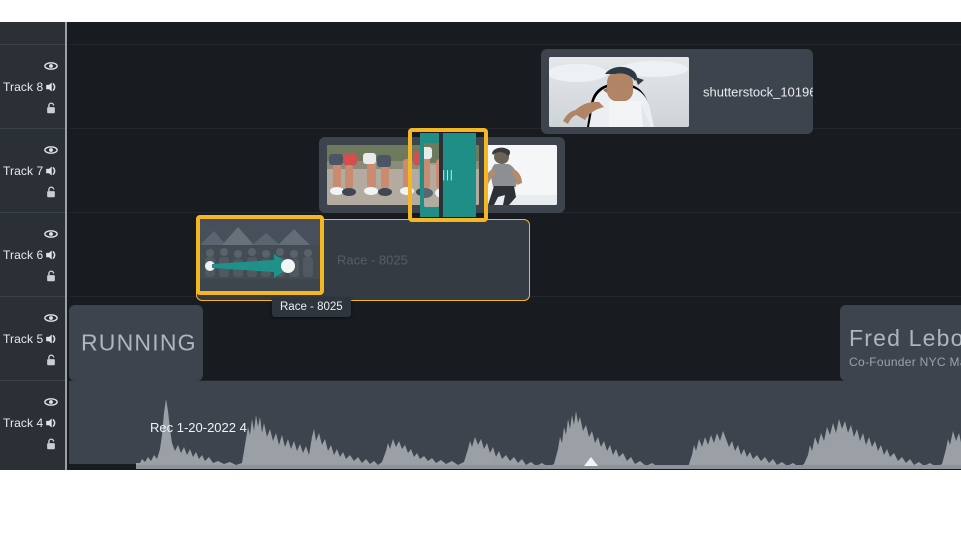  I want to click on title-text: RUNNING, so click(139, 342).